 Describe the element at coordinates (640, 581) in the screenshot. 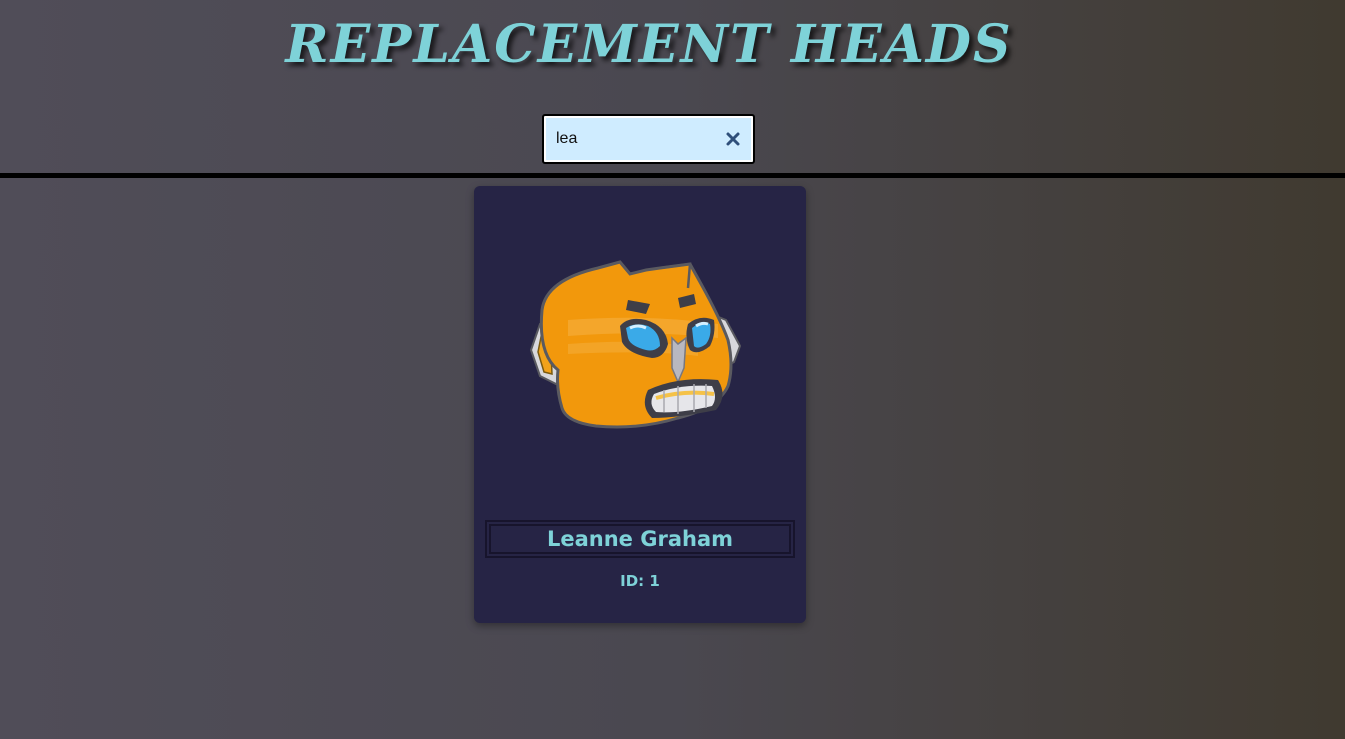

I see `card-id: ID: 1` at that location.